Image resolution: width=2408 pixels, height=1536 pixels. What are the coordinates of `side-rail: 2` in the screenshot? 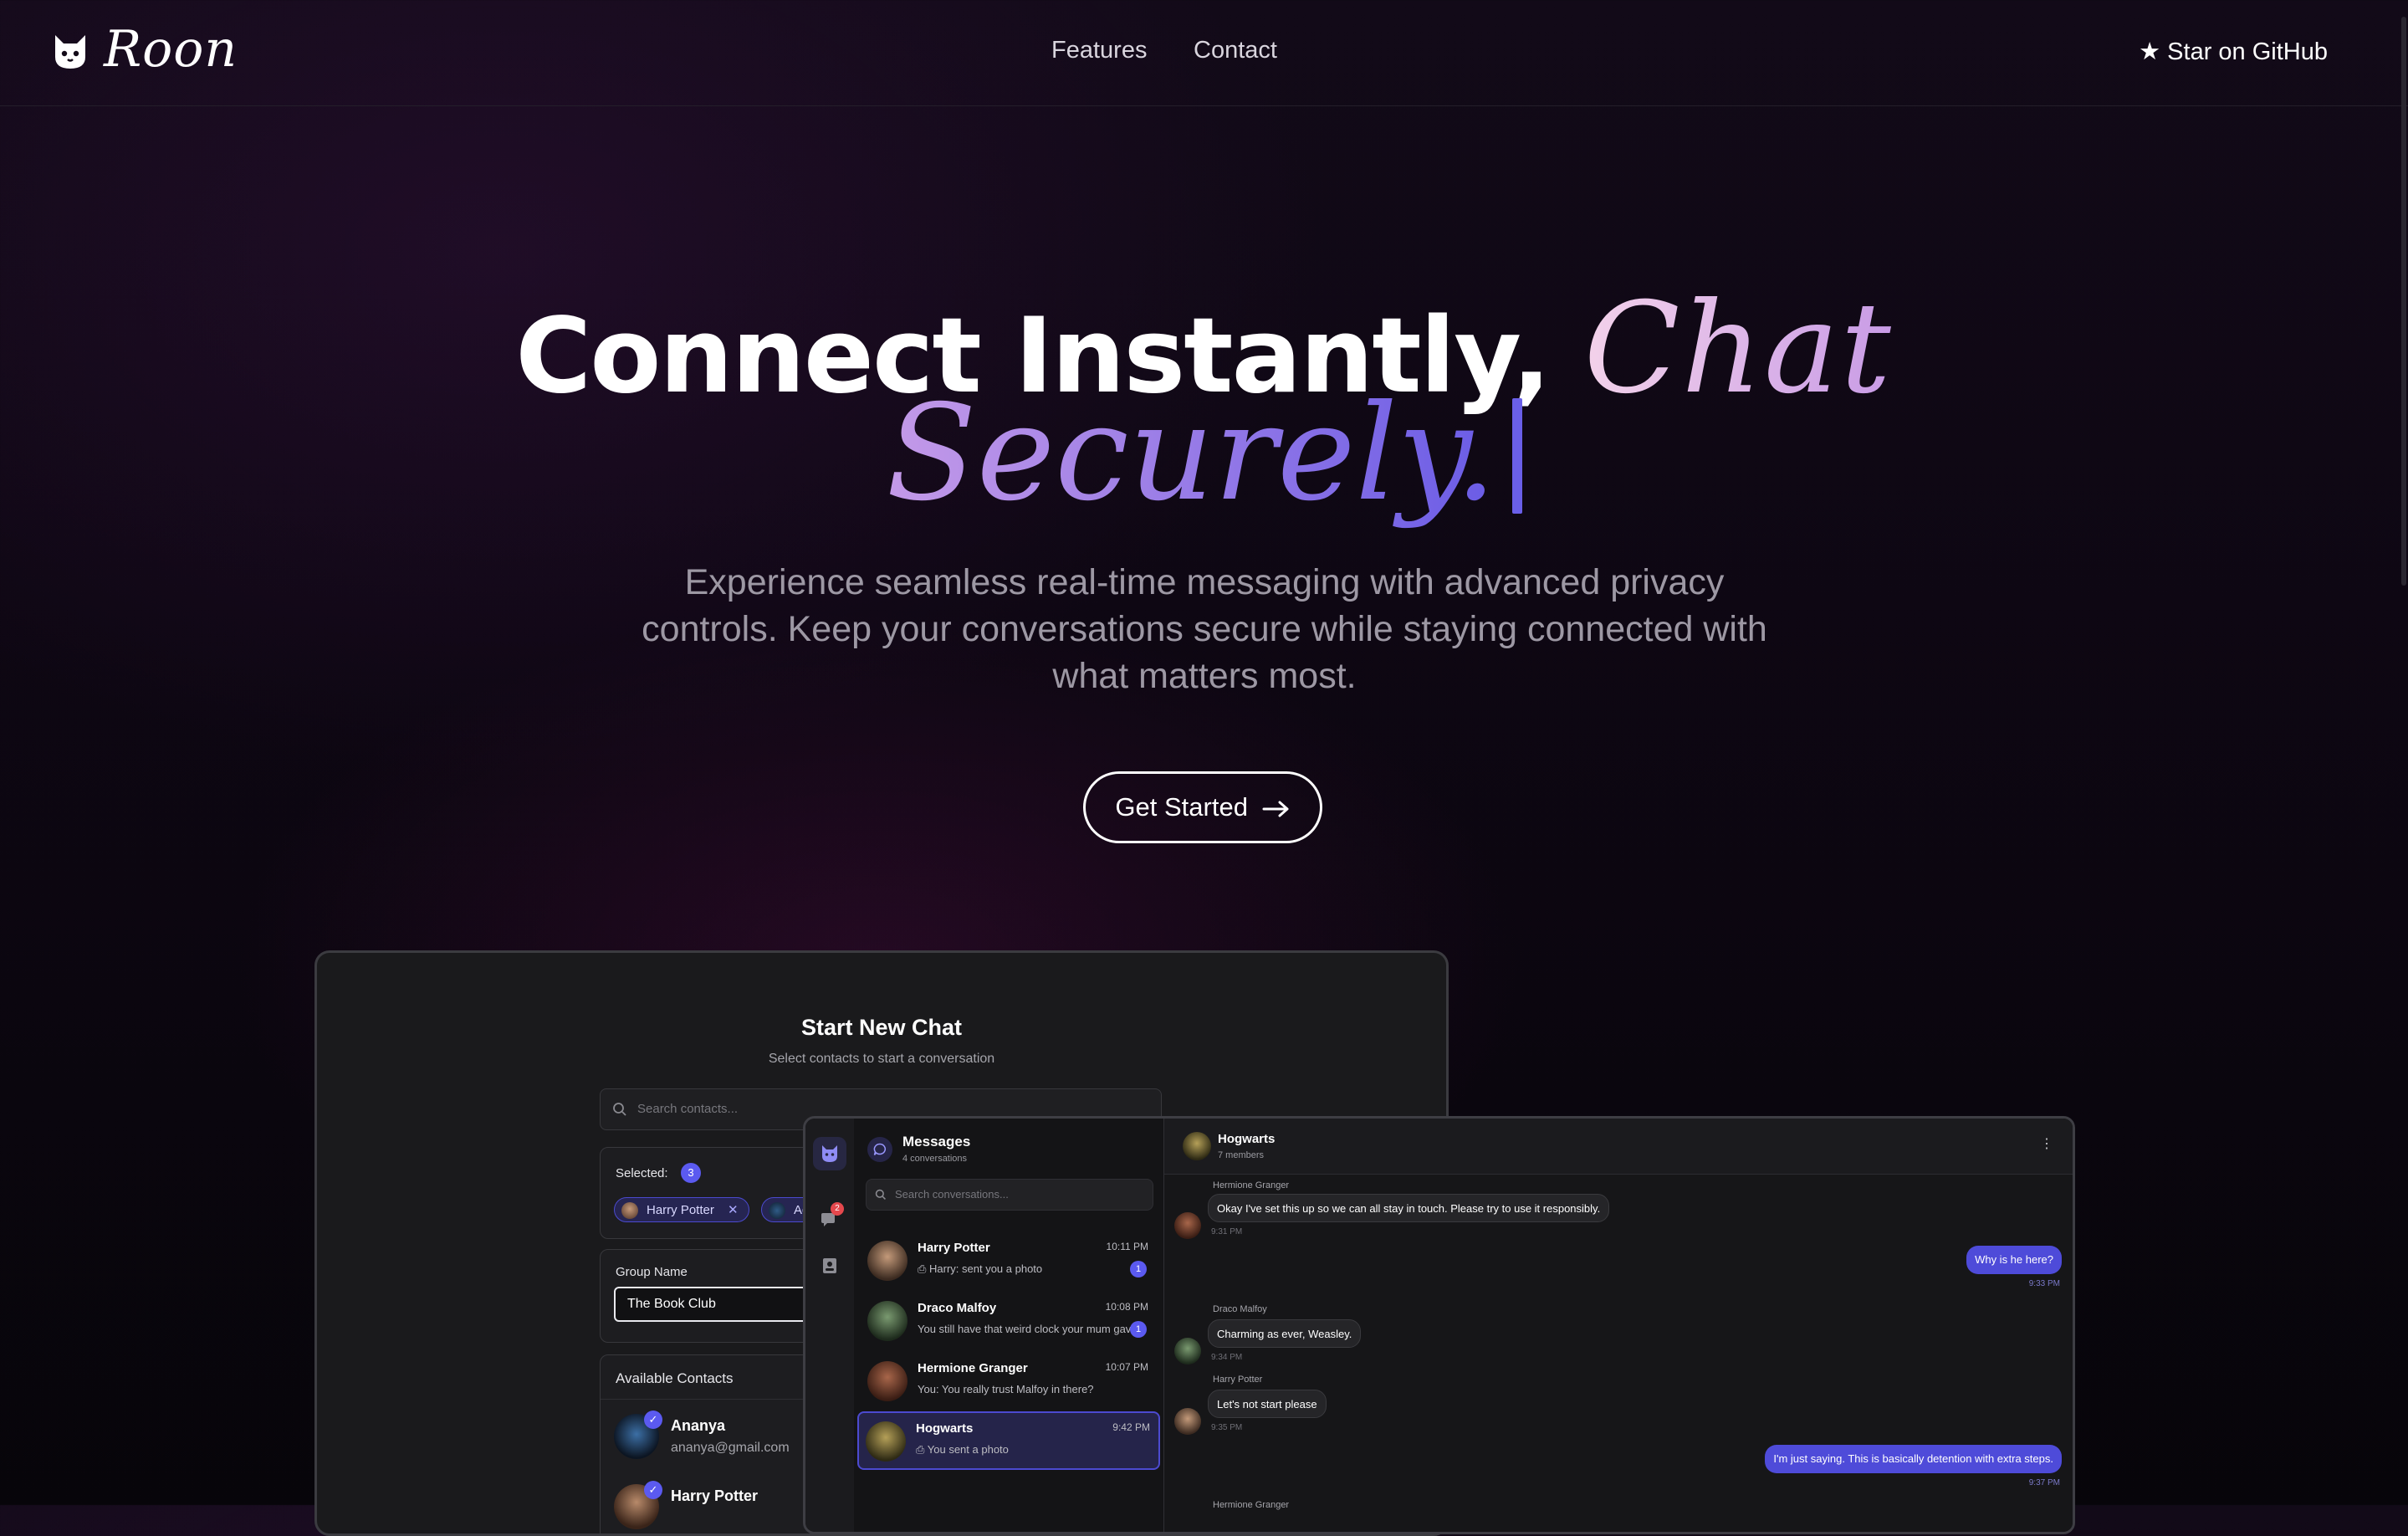 It's located at (830, 1325).